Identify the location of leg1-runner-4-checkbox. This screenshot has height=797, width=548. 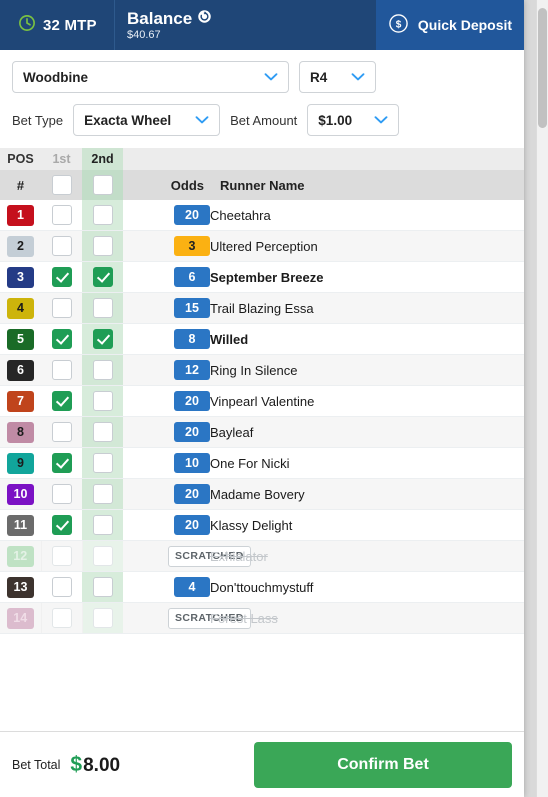
(61, 308).